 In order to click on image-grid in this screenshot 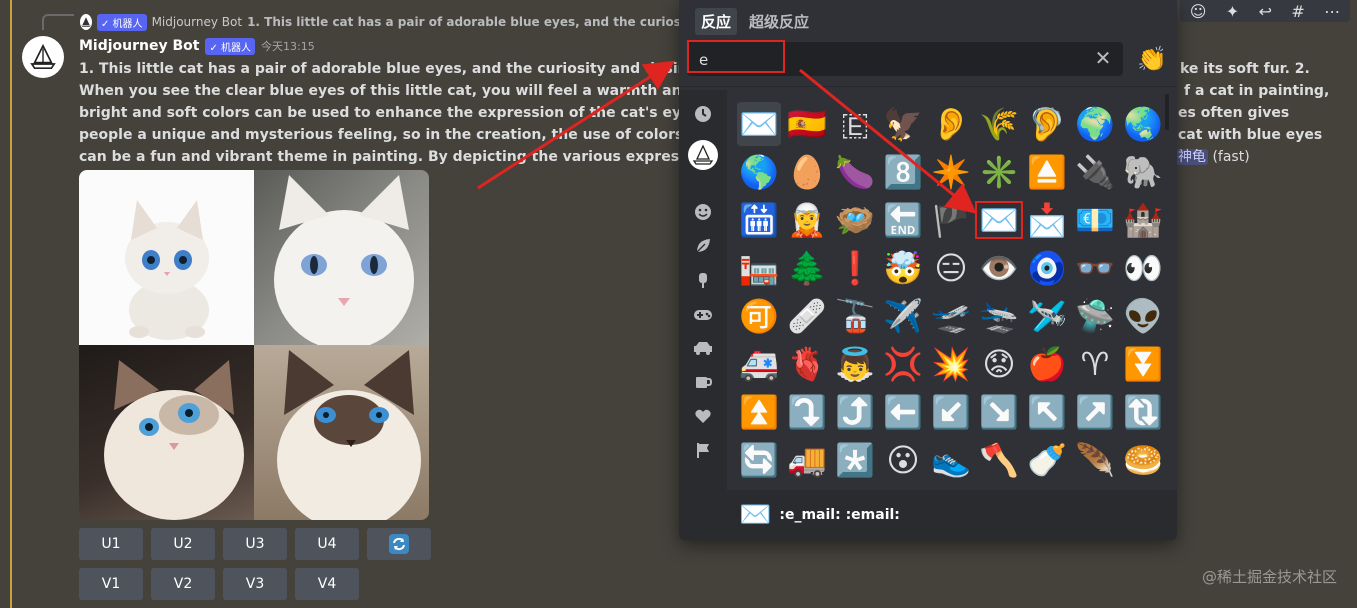, I will do `click(254, 345)`.